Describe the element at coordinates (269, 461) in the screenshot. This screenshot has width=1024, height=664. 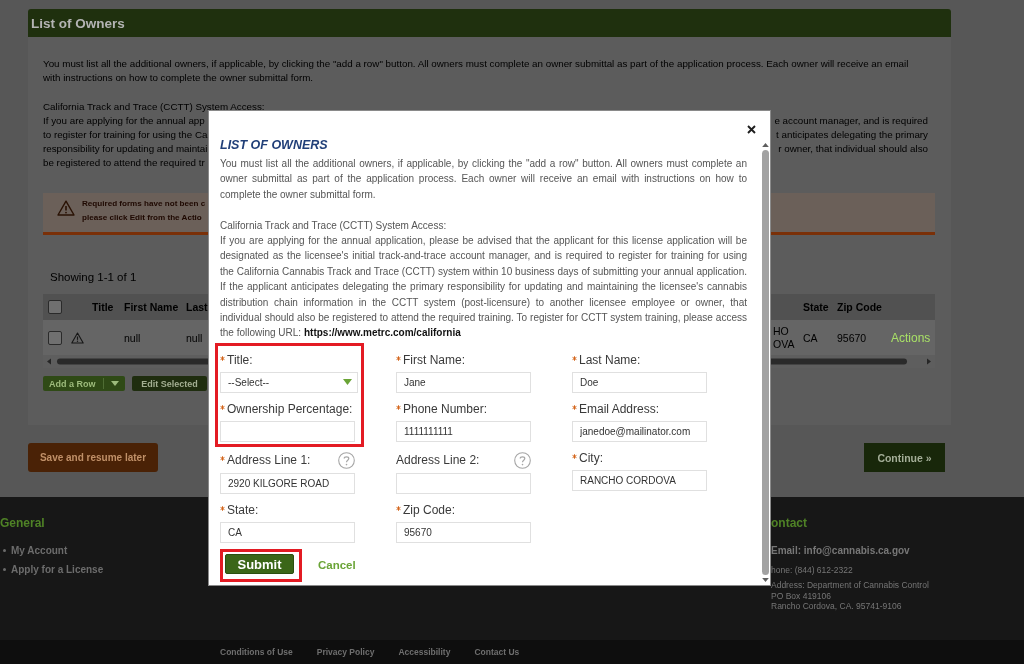
I see `field-label: Address Line 1:` at that location.